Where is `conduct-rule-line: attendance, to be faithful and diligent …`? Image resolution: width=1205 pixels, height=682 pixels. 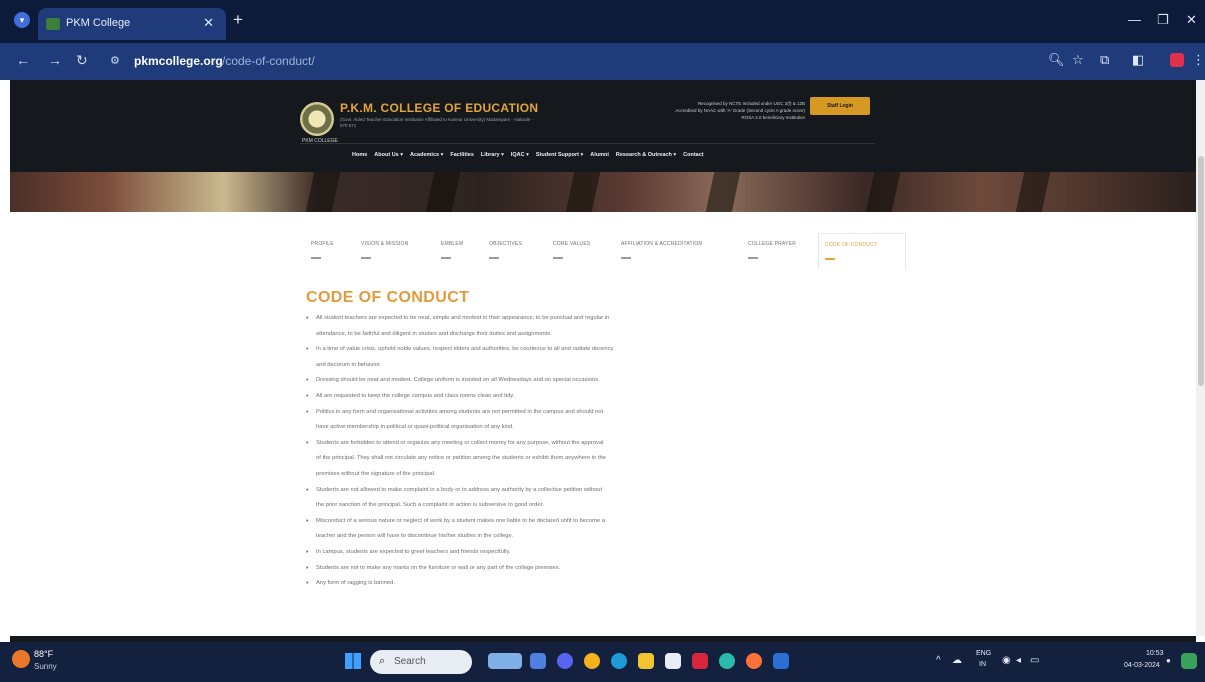 conduct-rule-line: attendance, to be faithful and diligent … is located at coordinates (434, 333).